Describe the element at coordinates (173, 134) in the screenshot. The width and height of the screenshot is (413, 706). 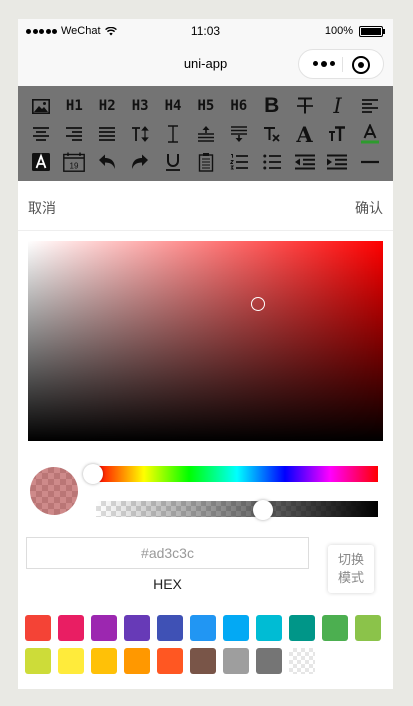
I see `letter-spacing-icon` at that location.